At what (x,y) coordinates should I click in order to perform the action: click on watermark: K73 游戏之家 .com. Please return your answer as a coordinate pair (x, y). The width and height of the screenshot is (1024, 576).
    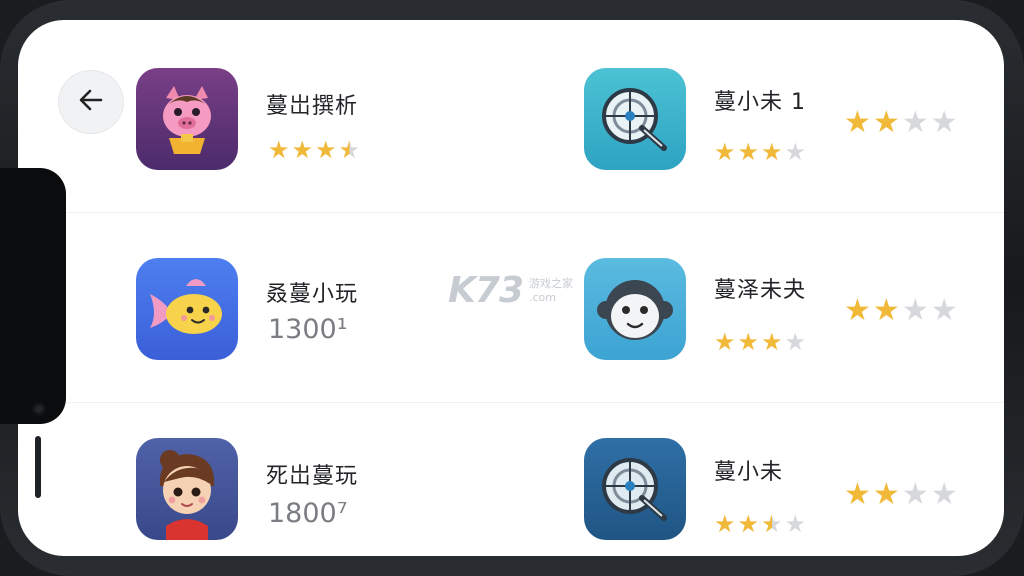
    Looking at the image, I should click on (510, 290).